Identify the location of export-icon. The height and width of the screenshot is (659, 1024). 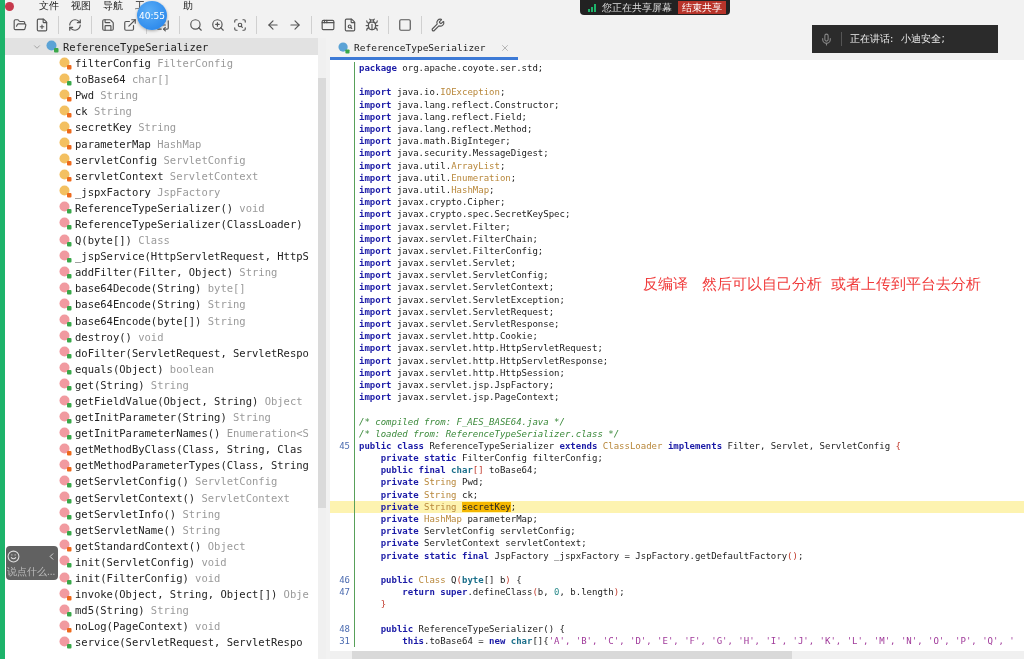
(130, 25).